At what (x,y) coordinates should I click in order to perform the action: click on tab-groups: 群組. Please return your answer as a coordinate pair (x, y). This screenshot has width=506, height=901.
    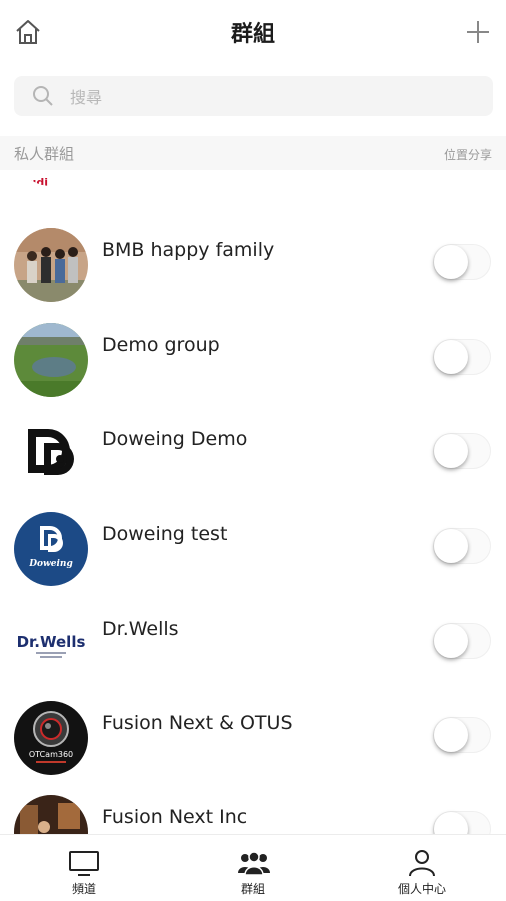
    Looking at the image, I should click on (253, 868).